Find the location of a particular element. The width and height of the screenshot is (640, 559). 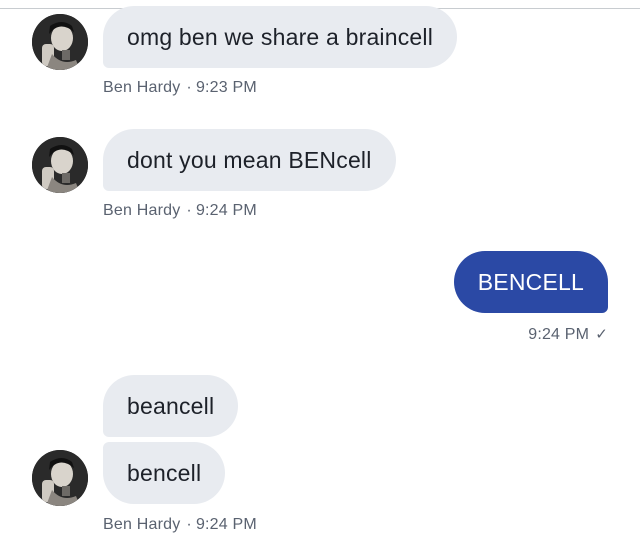

message-bubble: bencell is located at coordinates (164, 473).